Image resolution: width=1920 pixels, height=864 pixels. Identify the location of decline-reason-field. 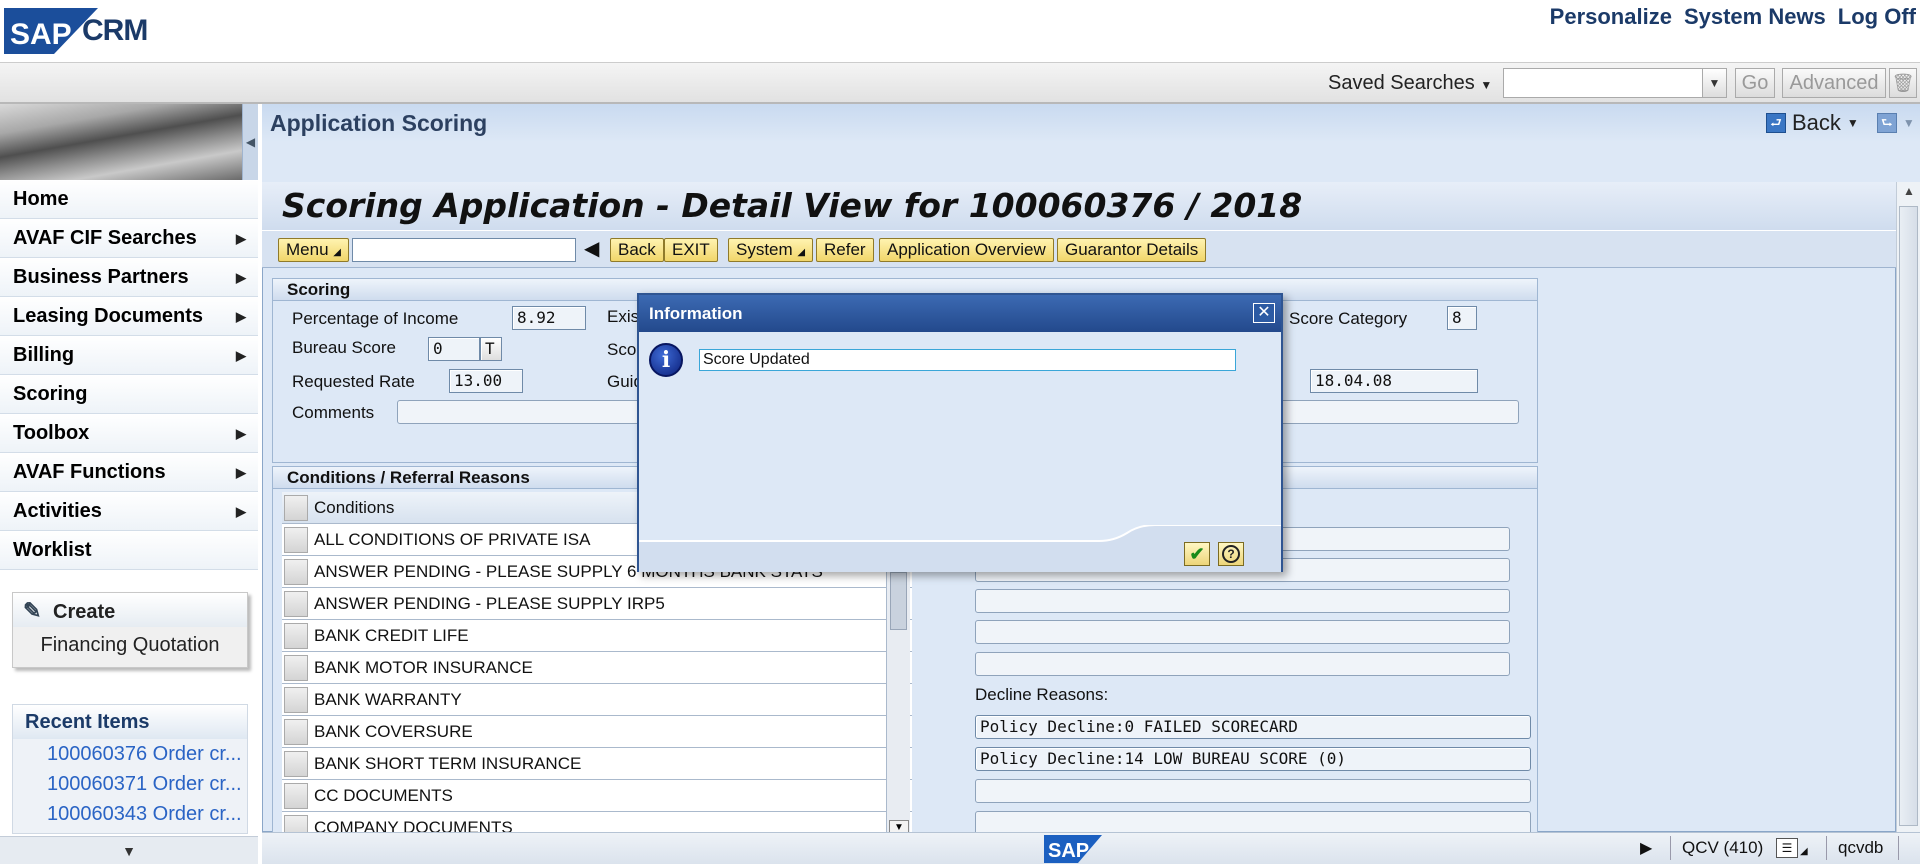
(1253, 791).